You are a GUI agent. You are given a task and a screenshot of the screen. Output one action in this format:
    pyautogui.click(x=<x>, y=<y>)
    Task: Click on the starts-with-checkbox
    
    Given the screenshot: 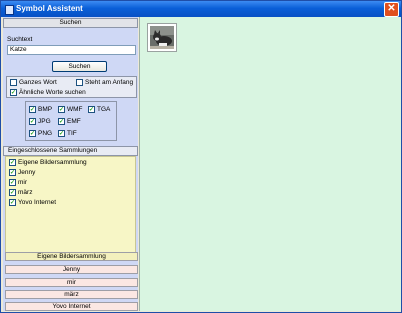 What is the action you would take?
    pyautogui.click(x=79, y=82)
    